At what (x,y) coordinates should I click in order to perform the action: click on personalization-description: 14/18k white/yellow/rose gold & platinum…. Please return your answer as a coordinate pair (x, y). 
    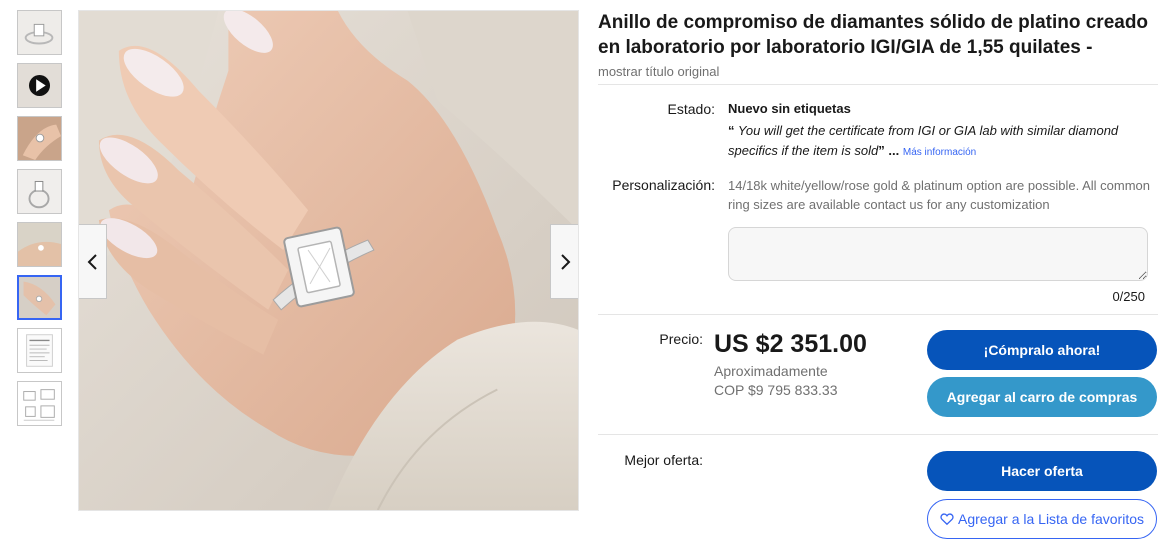
    Looking at the image, I should click on (939, 195).